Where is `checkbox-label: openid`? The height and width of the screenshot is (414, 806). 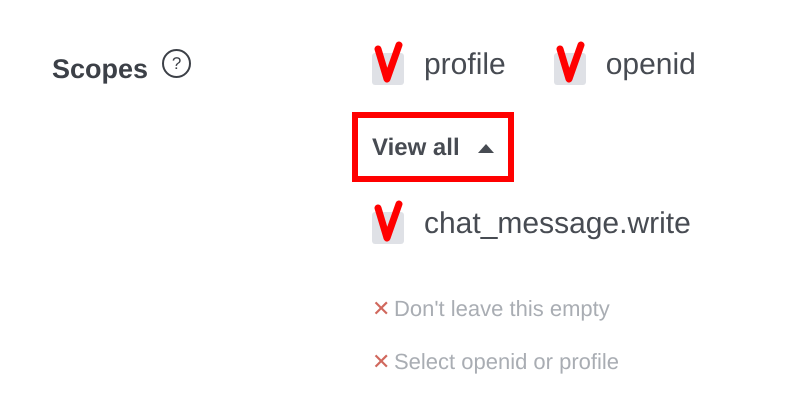 checkbox-label: openid is located at coordinates (651, 64).